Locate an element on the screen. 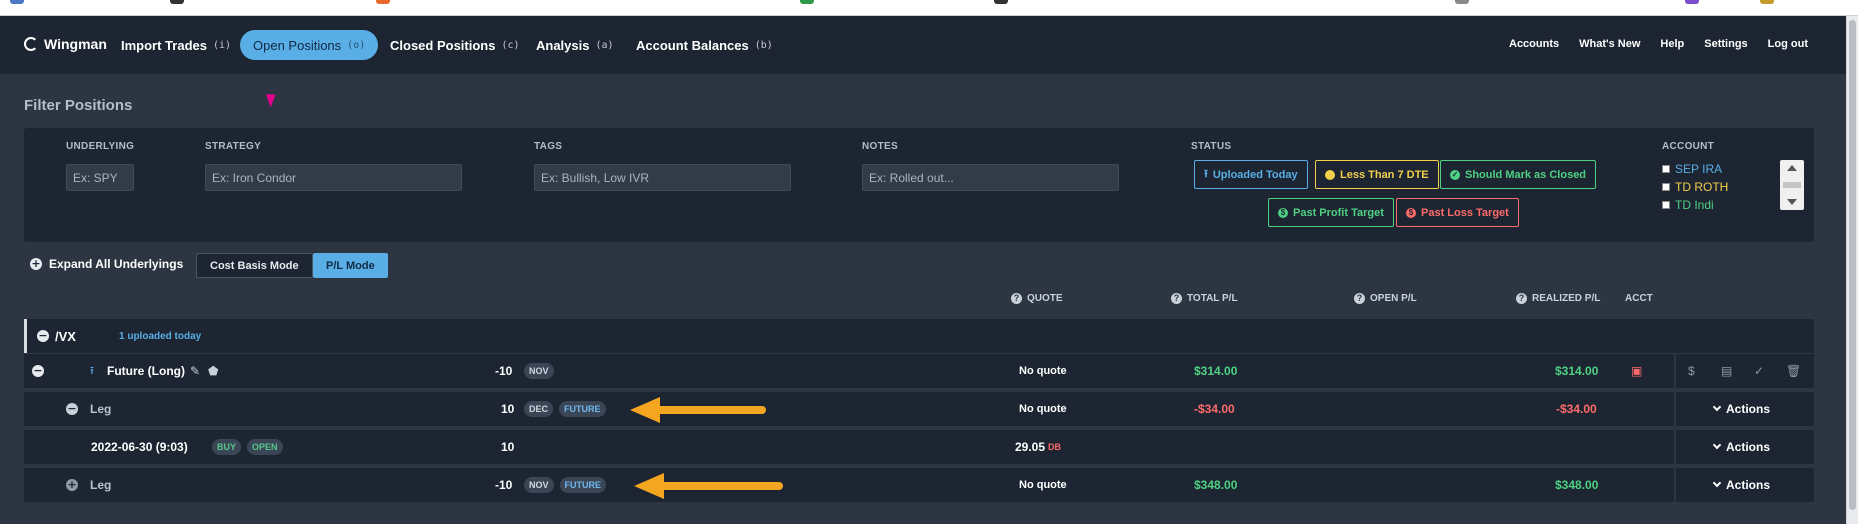 The width and height of the screenshot is (1858, 524). status-less-than-7-dte-button: Less Than 7 DTE is located at coordinates (1377, 174).